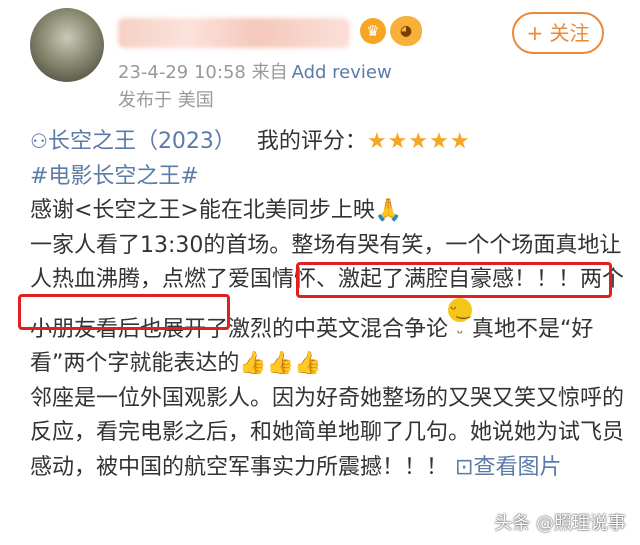  Describe the element at coordinates (560, 523) in the screenshot. I see `watermark: 头条 @照理说事` at that location.